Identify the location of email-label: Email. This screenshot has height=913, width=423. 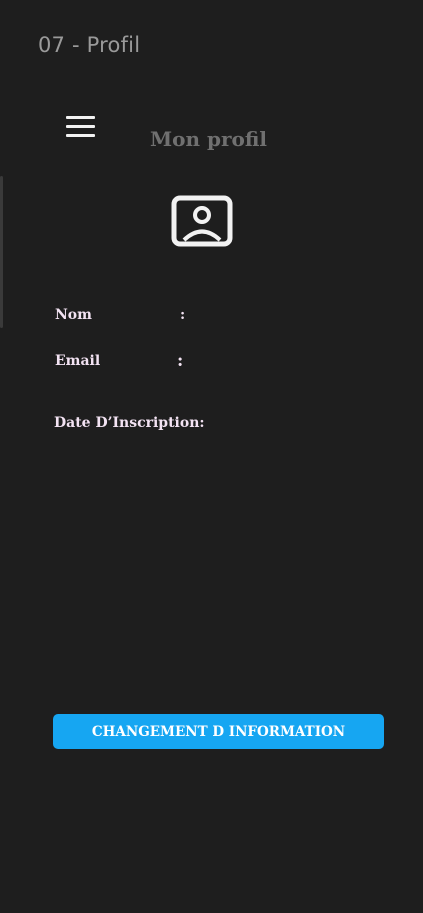
(78, 361).